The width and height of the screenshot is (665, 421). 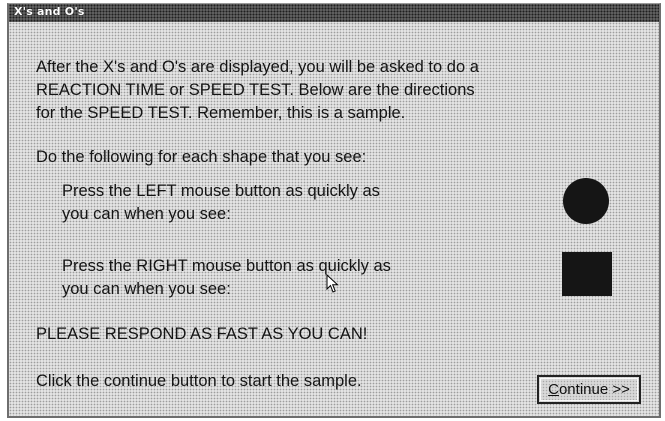 What do you see at coordinates (146, 214) in the screenshot?
I see `left-instruction-line-2: you can when you see:` at bounding box center [146, 214].